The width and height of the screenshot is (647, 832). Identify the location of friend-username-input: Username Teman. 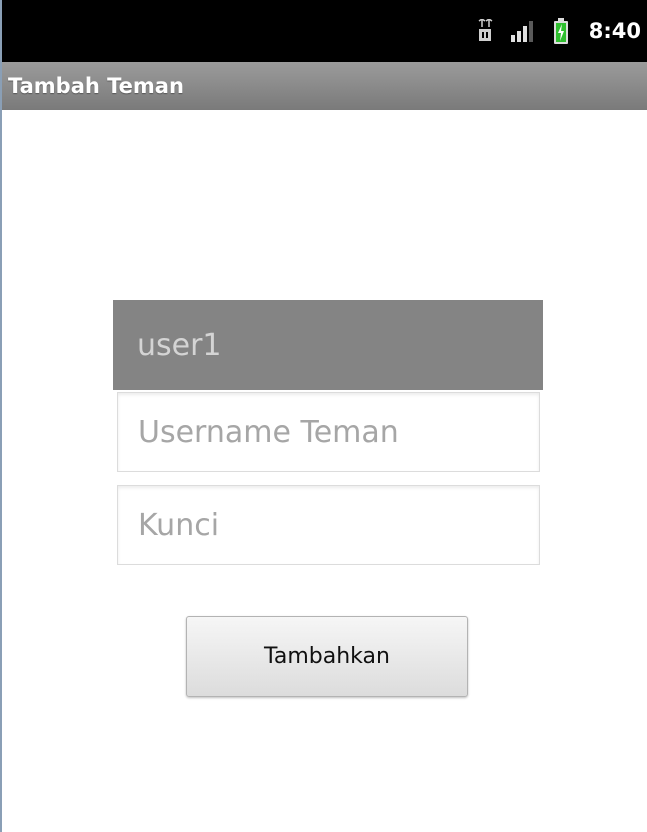
(328, 432).